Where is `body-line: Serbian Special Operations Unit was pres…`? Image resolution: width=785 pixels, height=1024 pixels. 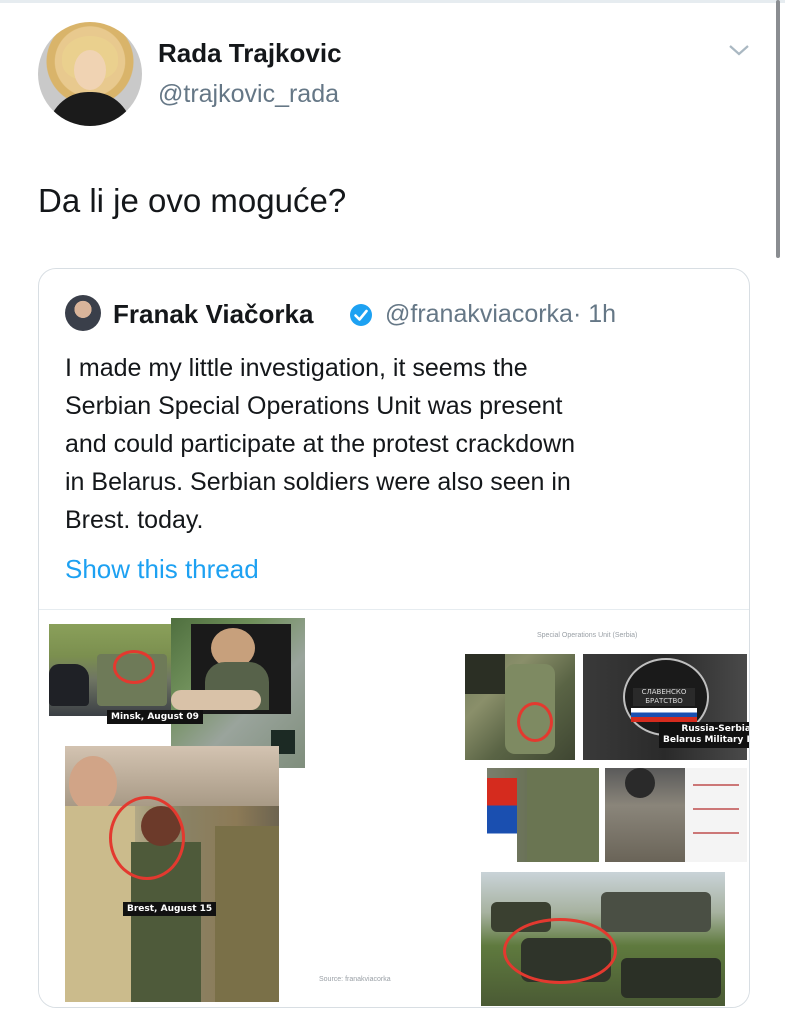
body-line: Serbian Special Operations Unit was pres… is located at coordinates (314, 406).